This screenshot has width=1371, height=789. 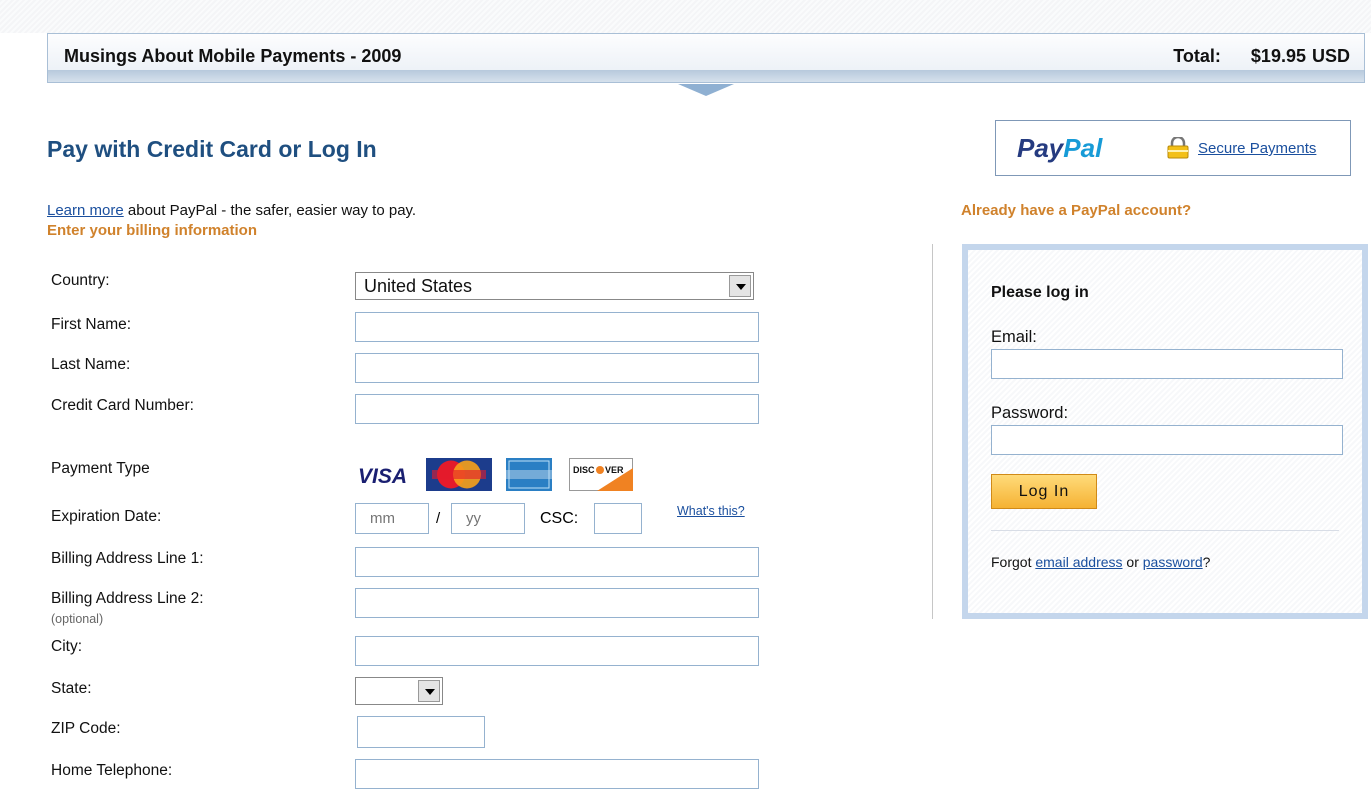 I want to click on whats-this-link: What's this?, so click(x=711, y=511).